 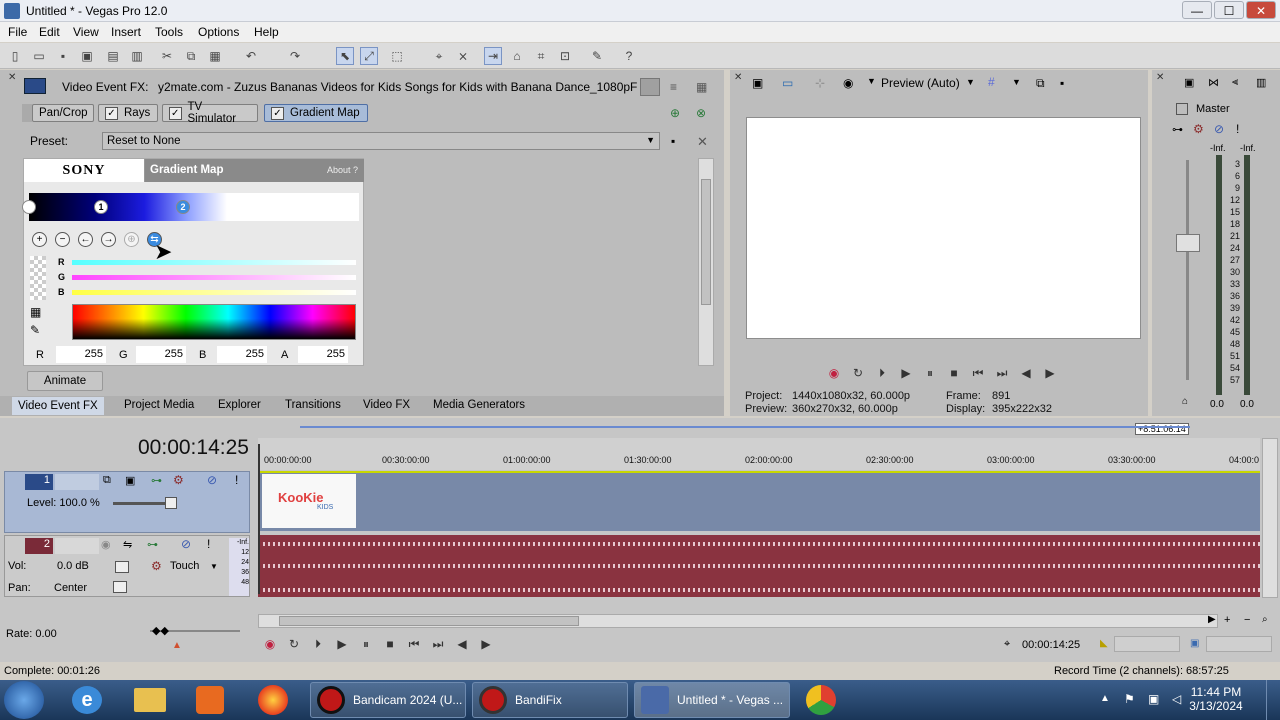 What do you see at coordinates (1160, 77) in the screenshot?
I see `master-close-icon: ✕` at bounding box center [1160, 77].